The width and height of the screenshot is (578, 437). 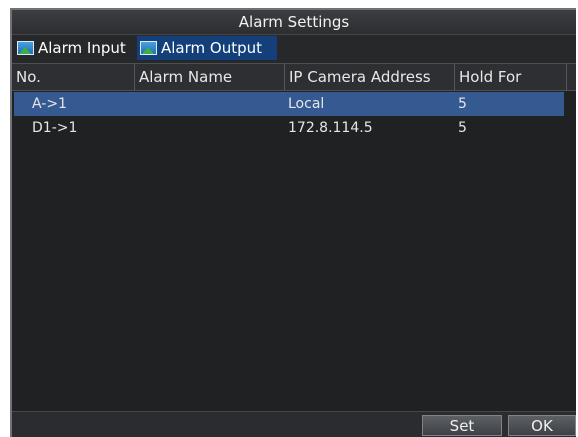 I want to click on cell-ip-address: 172.8.114.5, so click(x=330, y=128).